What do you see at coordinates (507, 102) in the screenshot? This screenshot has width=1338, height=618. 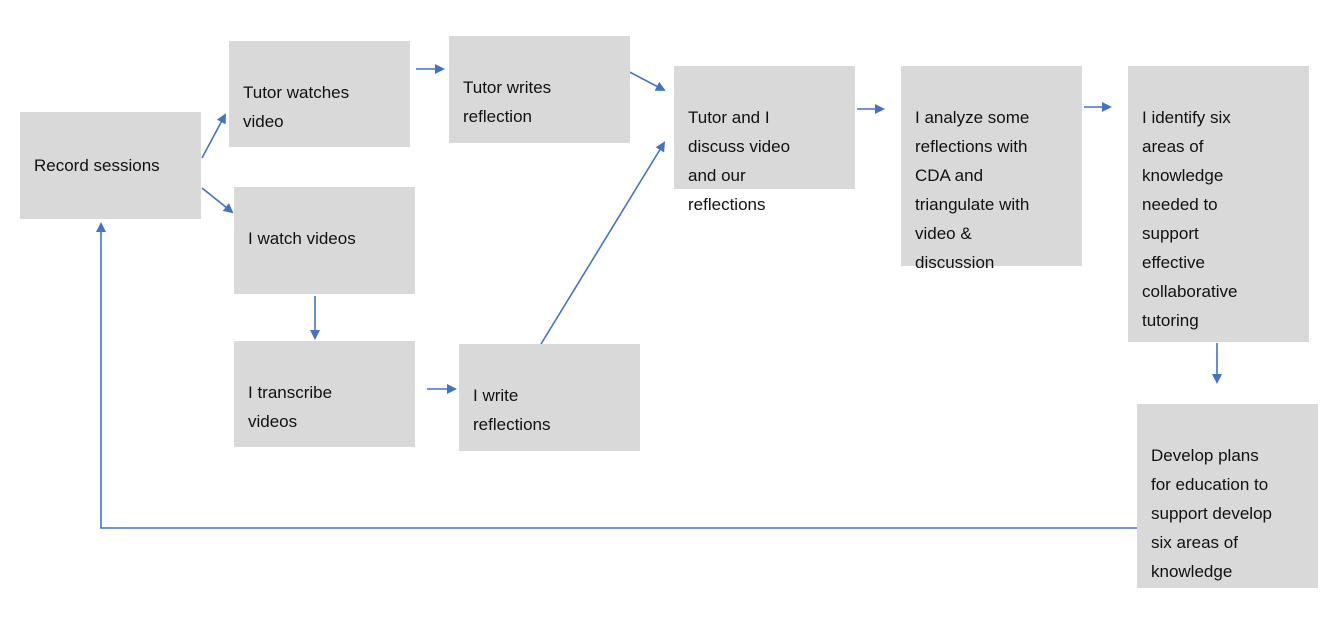 I see `node-label: Tutor writes reflection` at bounding box center [507, 102].